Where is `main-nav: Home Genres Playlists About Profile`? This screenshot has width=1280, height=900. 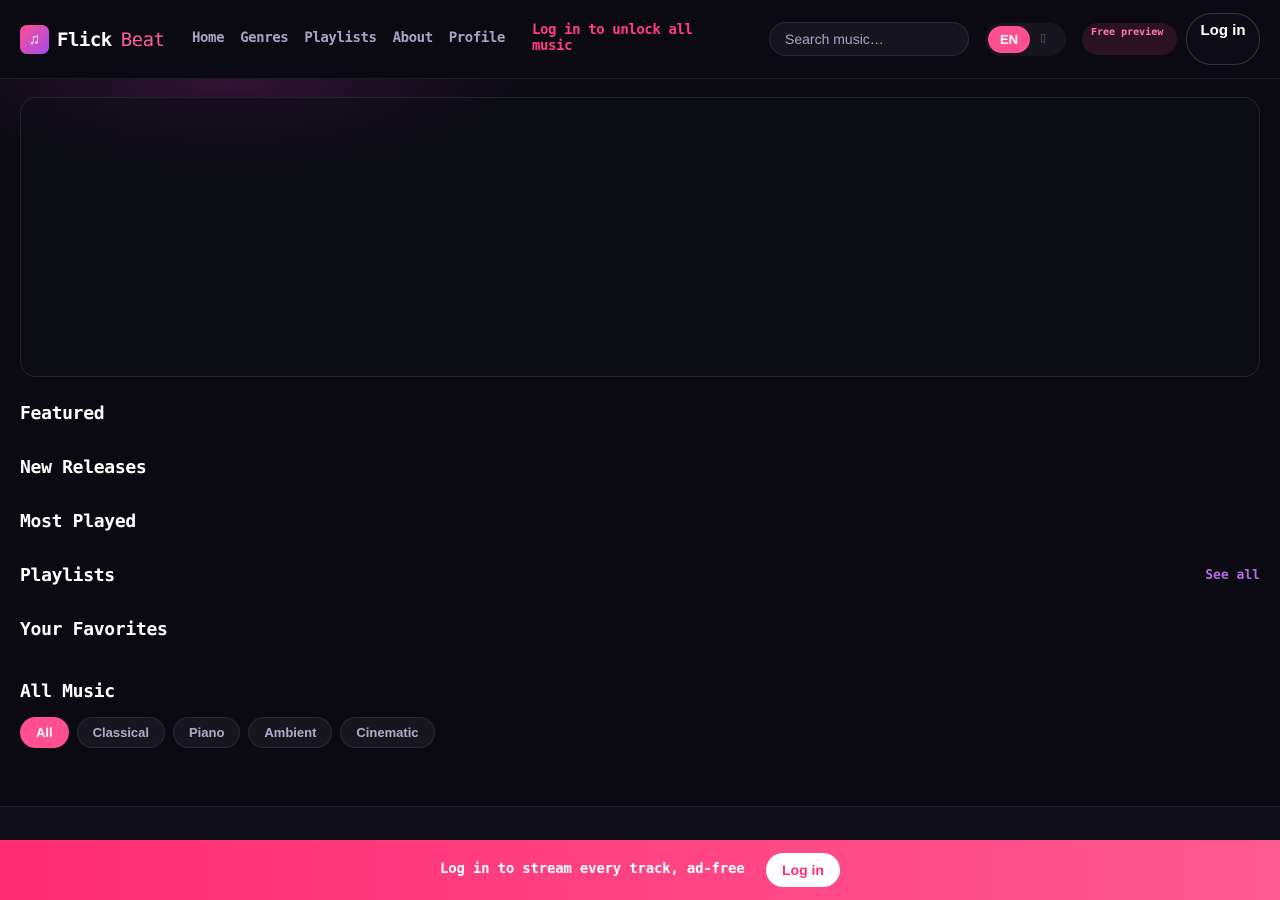 main-nav: Home Genres Playlists About Profile is located at coordinates (348, 38).